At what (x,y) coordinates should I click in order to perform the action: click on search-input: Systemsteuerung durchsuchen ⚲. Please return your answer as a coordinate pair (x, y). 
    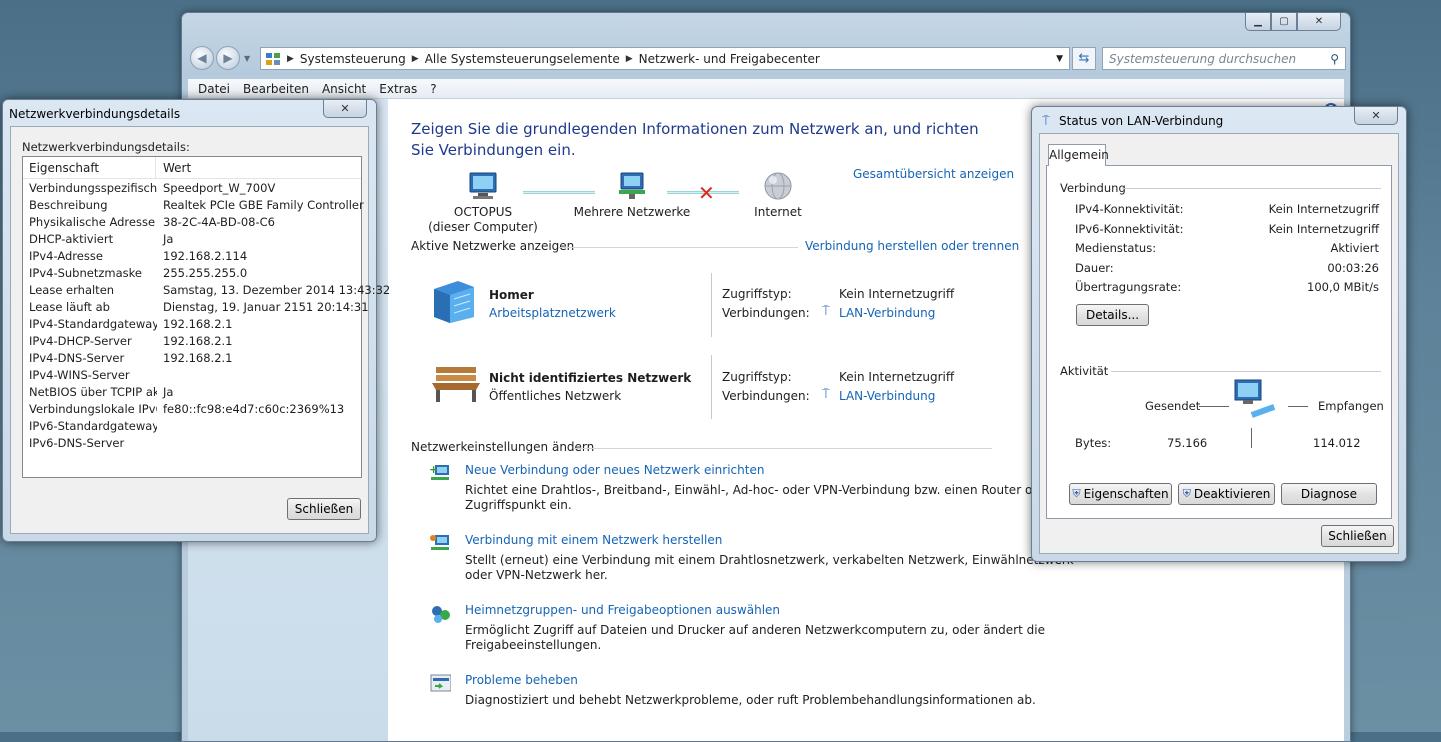
    Looking at the image, I should click on (1224, 58).